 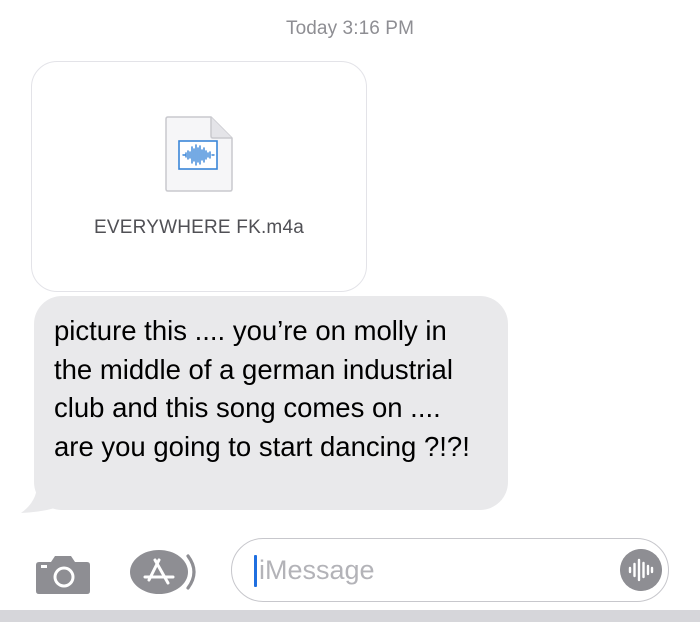 What do you see at coordinates (317, 570) in the screenshot?
I see `input-placeholder: iMessage` at bounding box center [317, 570].